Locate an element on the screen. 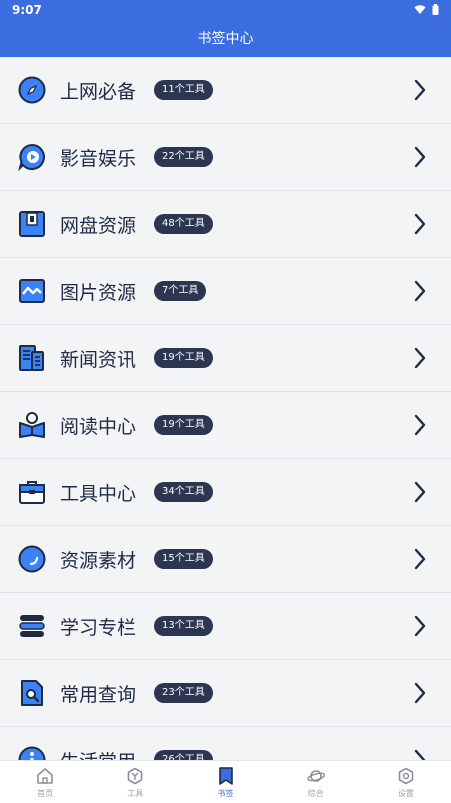  status-icons is located at coordinates (426, 9).